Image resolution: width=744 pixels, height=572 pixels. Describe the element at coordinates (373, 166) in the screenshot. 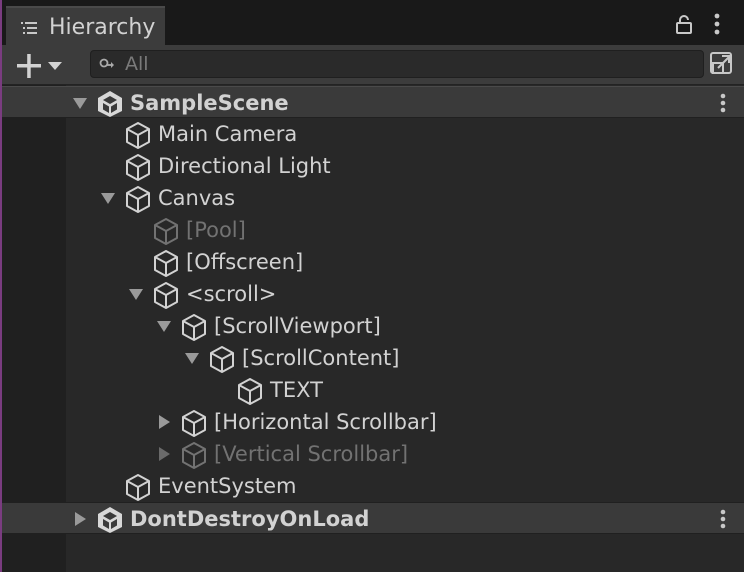

I see `hierarchy-row: Directional Light` at that location.